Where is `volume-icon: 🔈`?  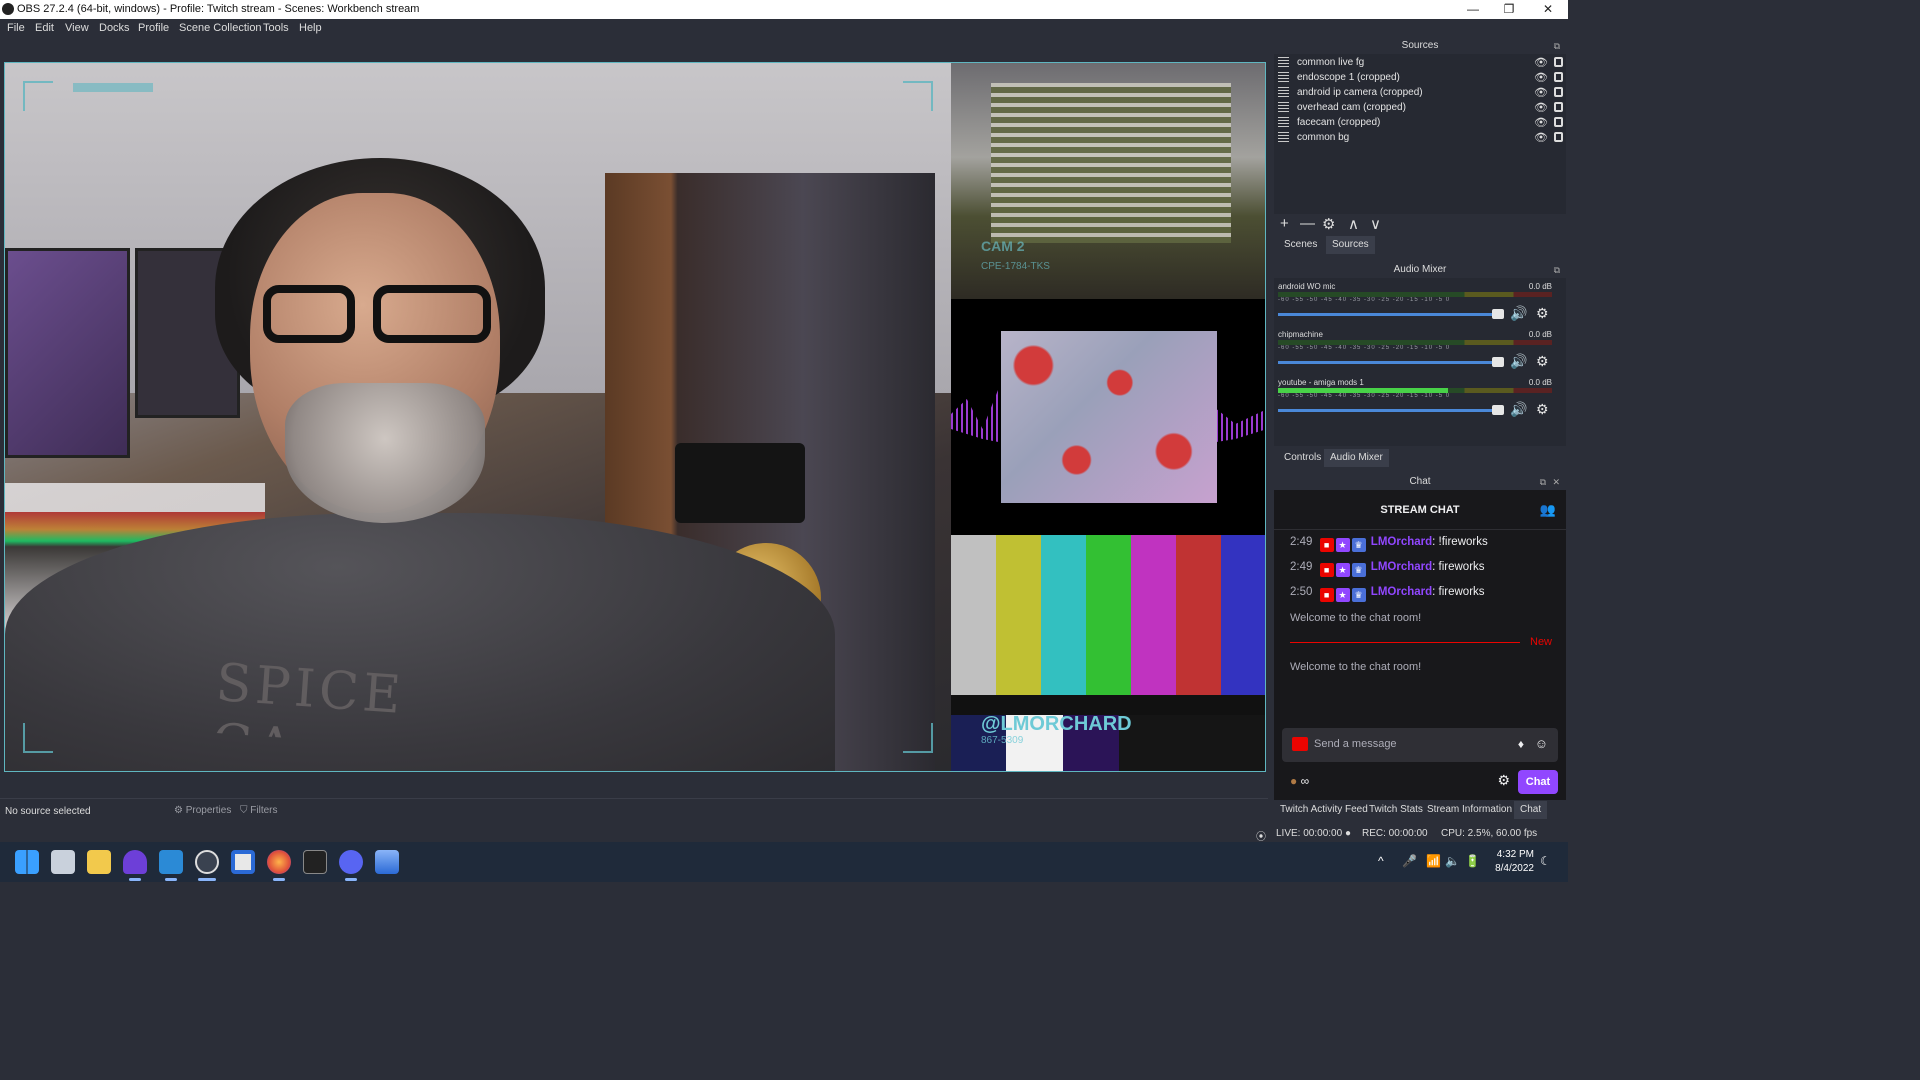
volume-icon: 🔈 is located at coordinates (1452, 861).